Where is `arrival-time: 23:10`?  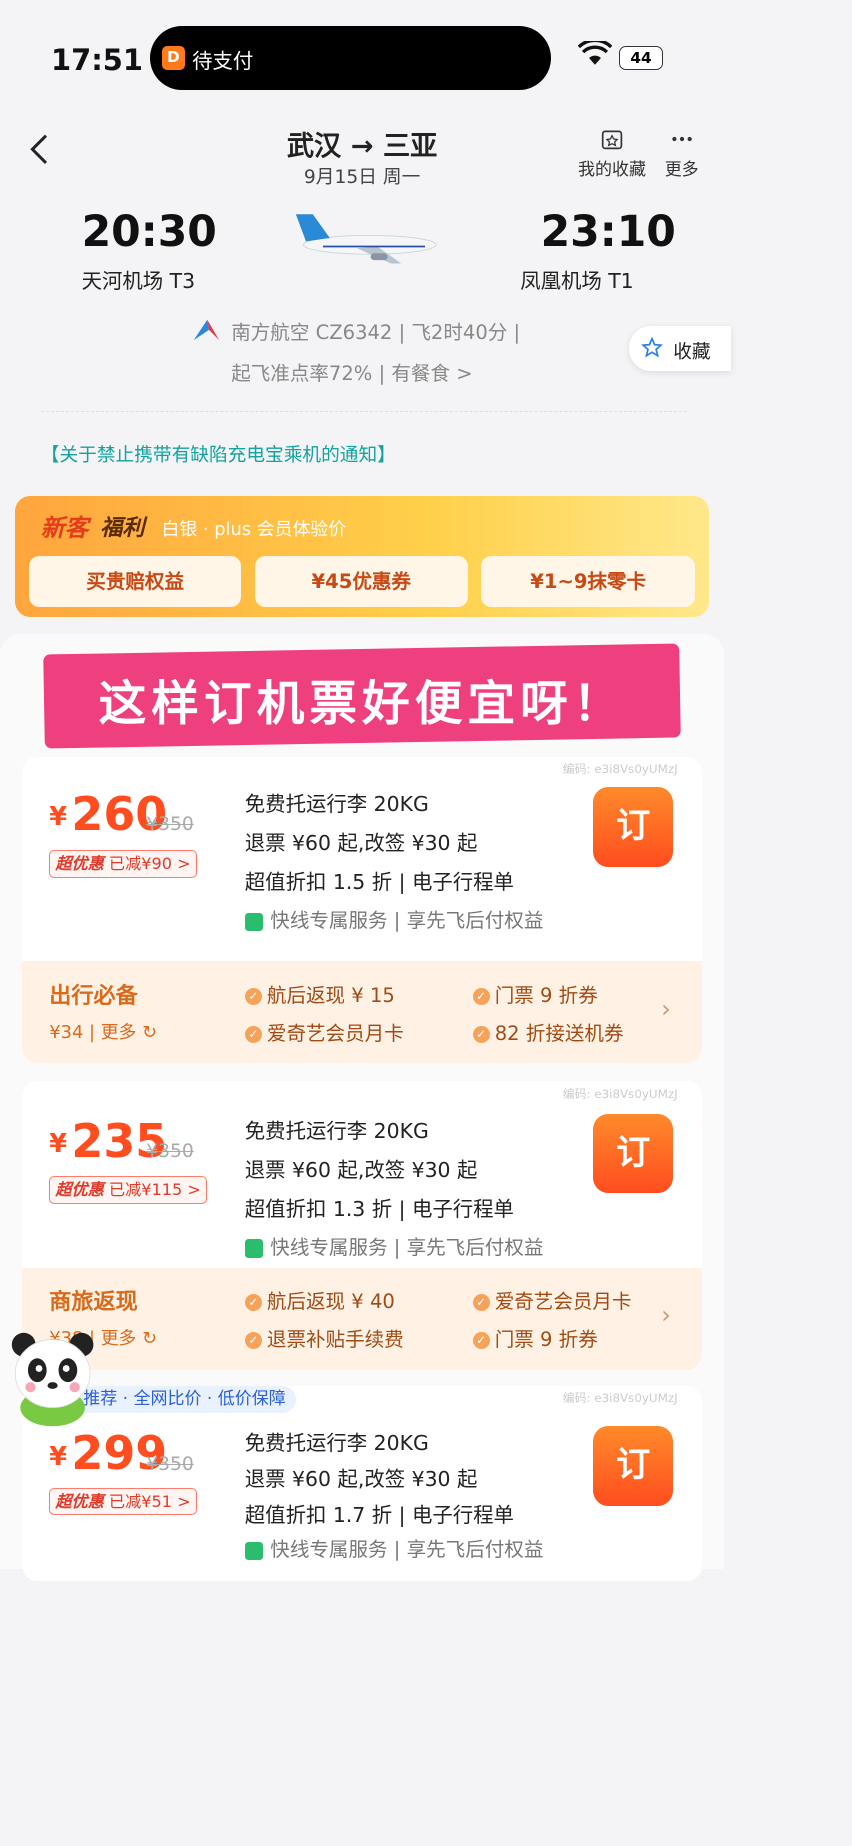
arrival-time: 23:10 is located at coordinates (608, 233).